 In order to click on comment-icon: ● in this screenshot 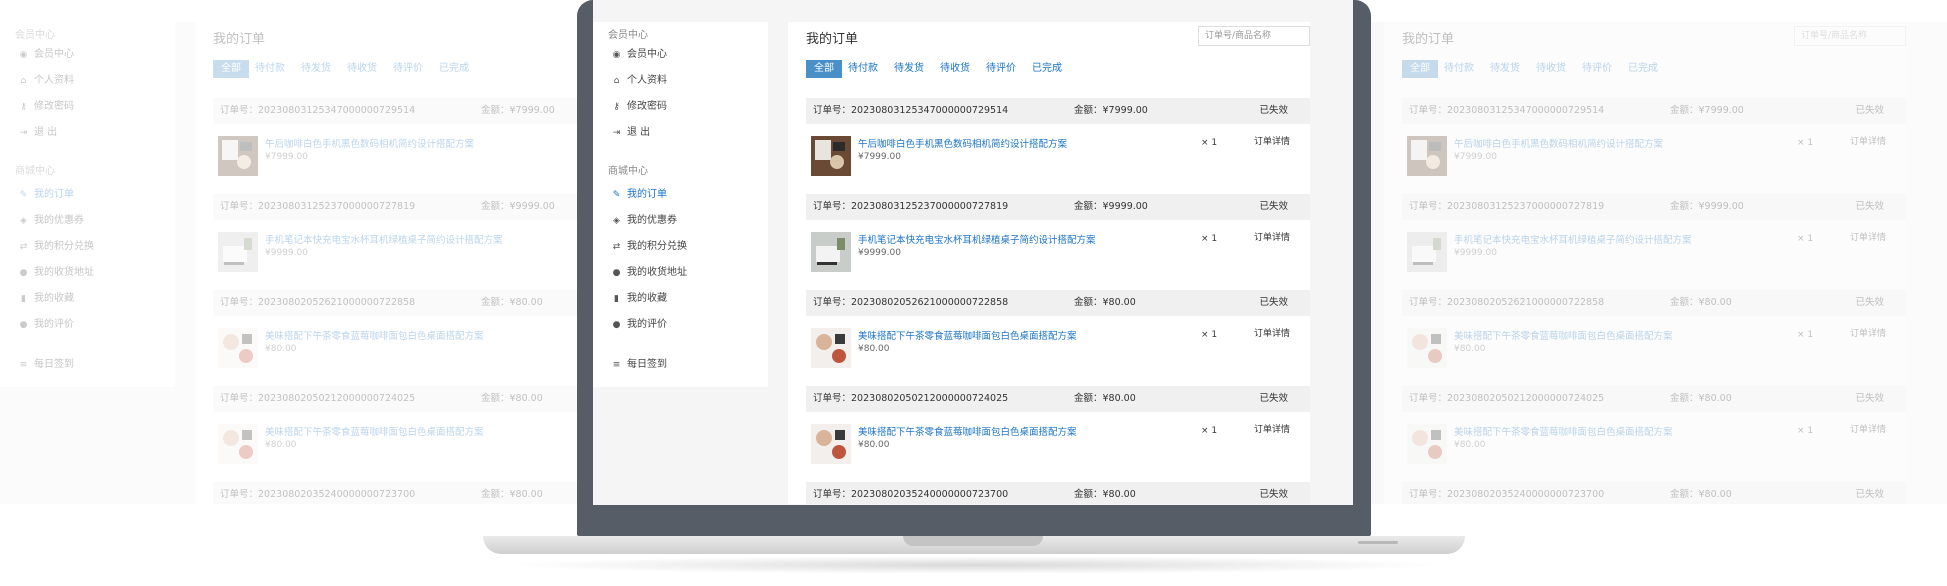, I will do `click(23, 325)`.